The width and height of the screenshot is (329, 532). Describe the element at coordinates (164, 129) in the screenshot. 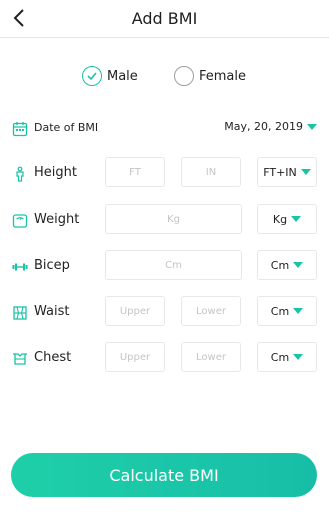

I see `date-of-bmi-row: Date of BMI May, 20, 2019` at that location.